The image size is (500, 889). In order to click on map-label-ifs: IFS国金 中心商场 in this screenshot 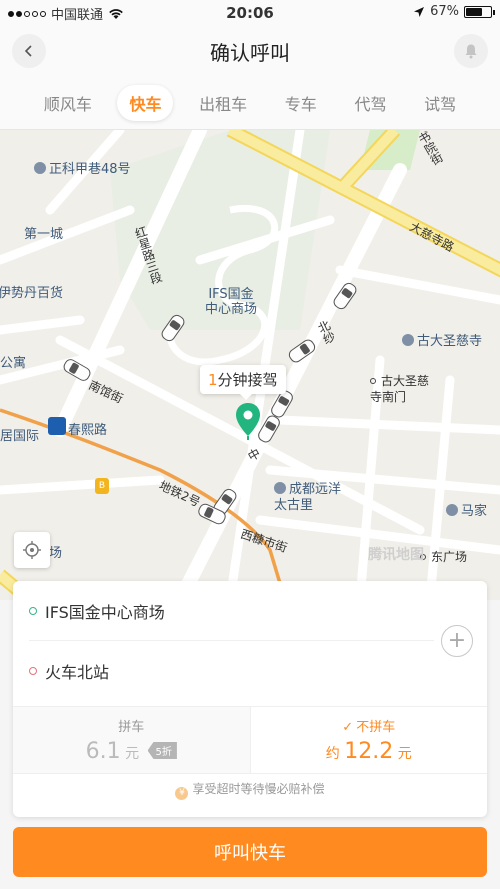, I will do `click(231, 302)`.